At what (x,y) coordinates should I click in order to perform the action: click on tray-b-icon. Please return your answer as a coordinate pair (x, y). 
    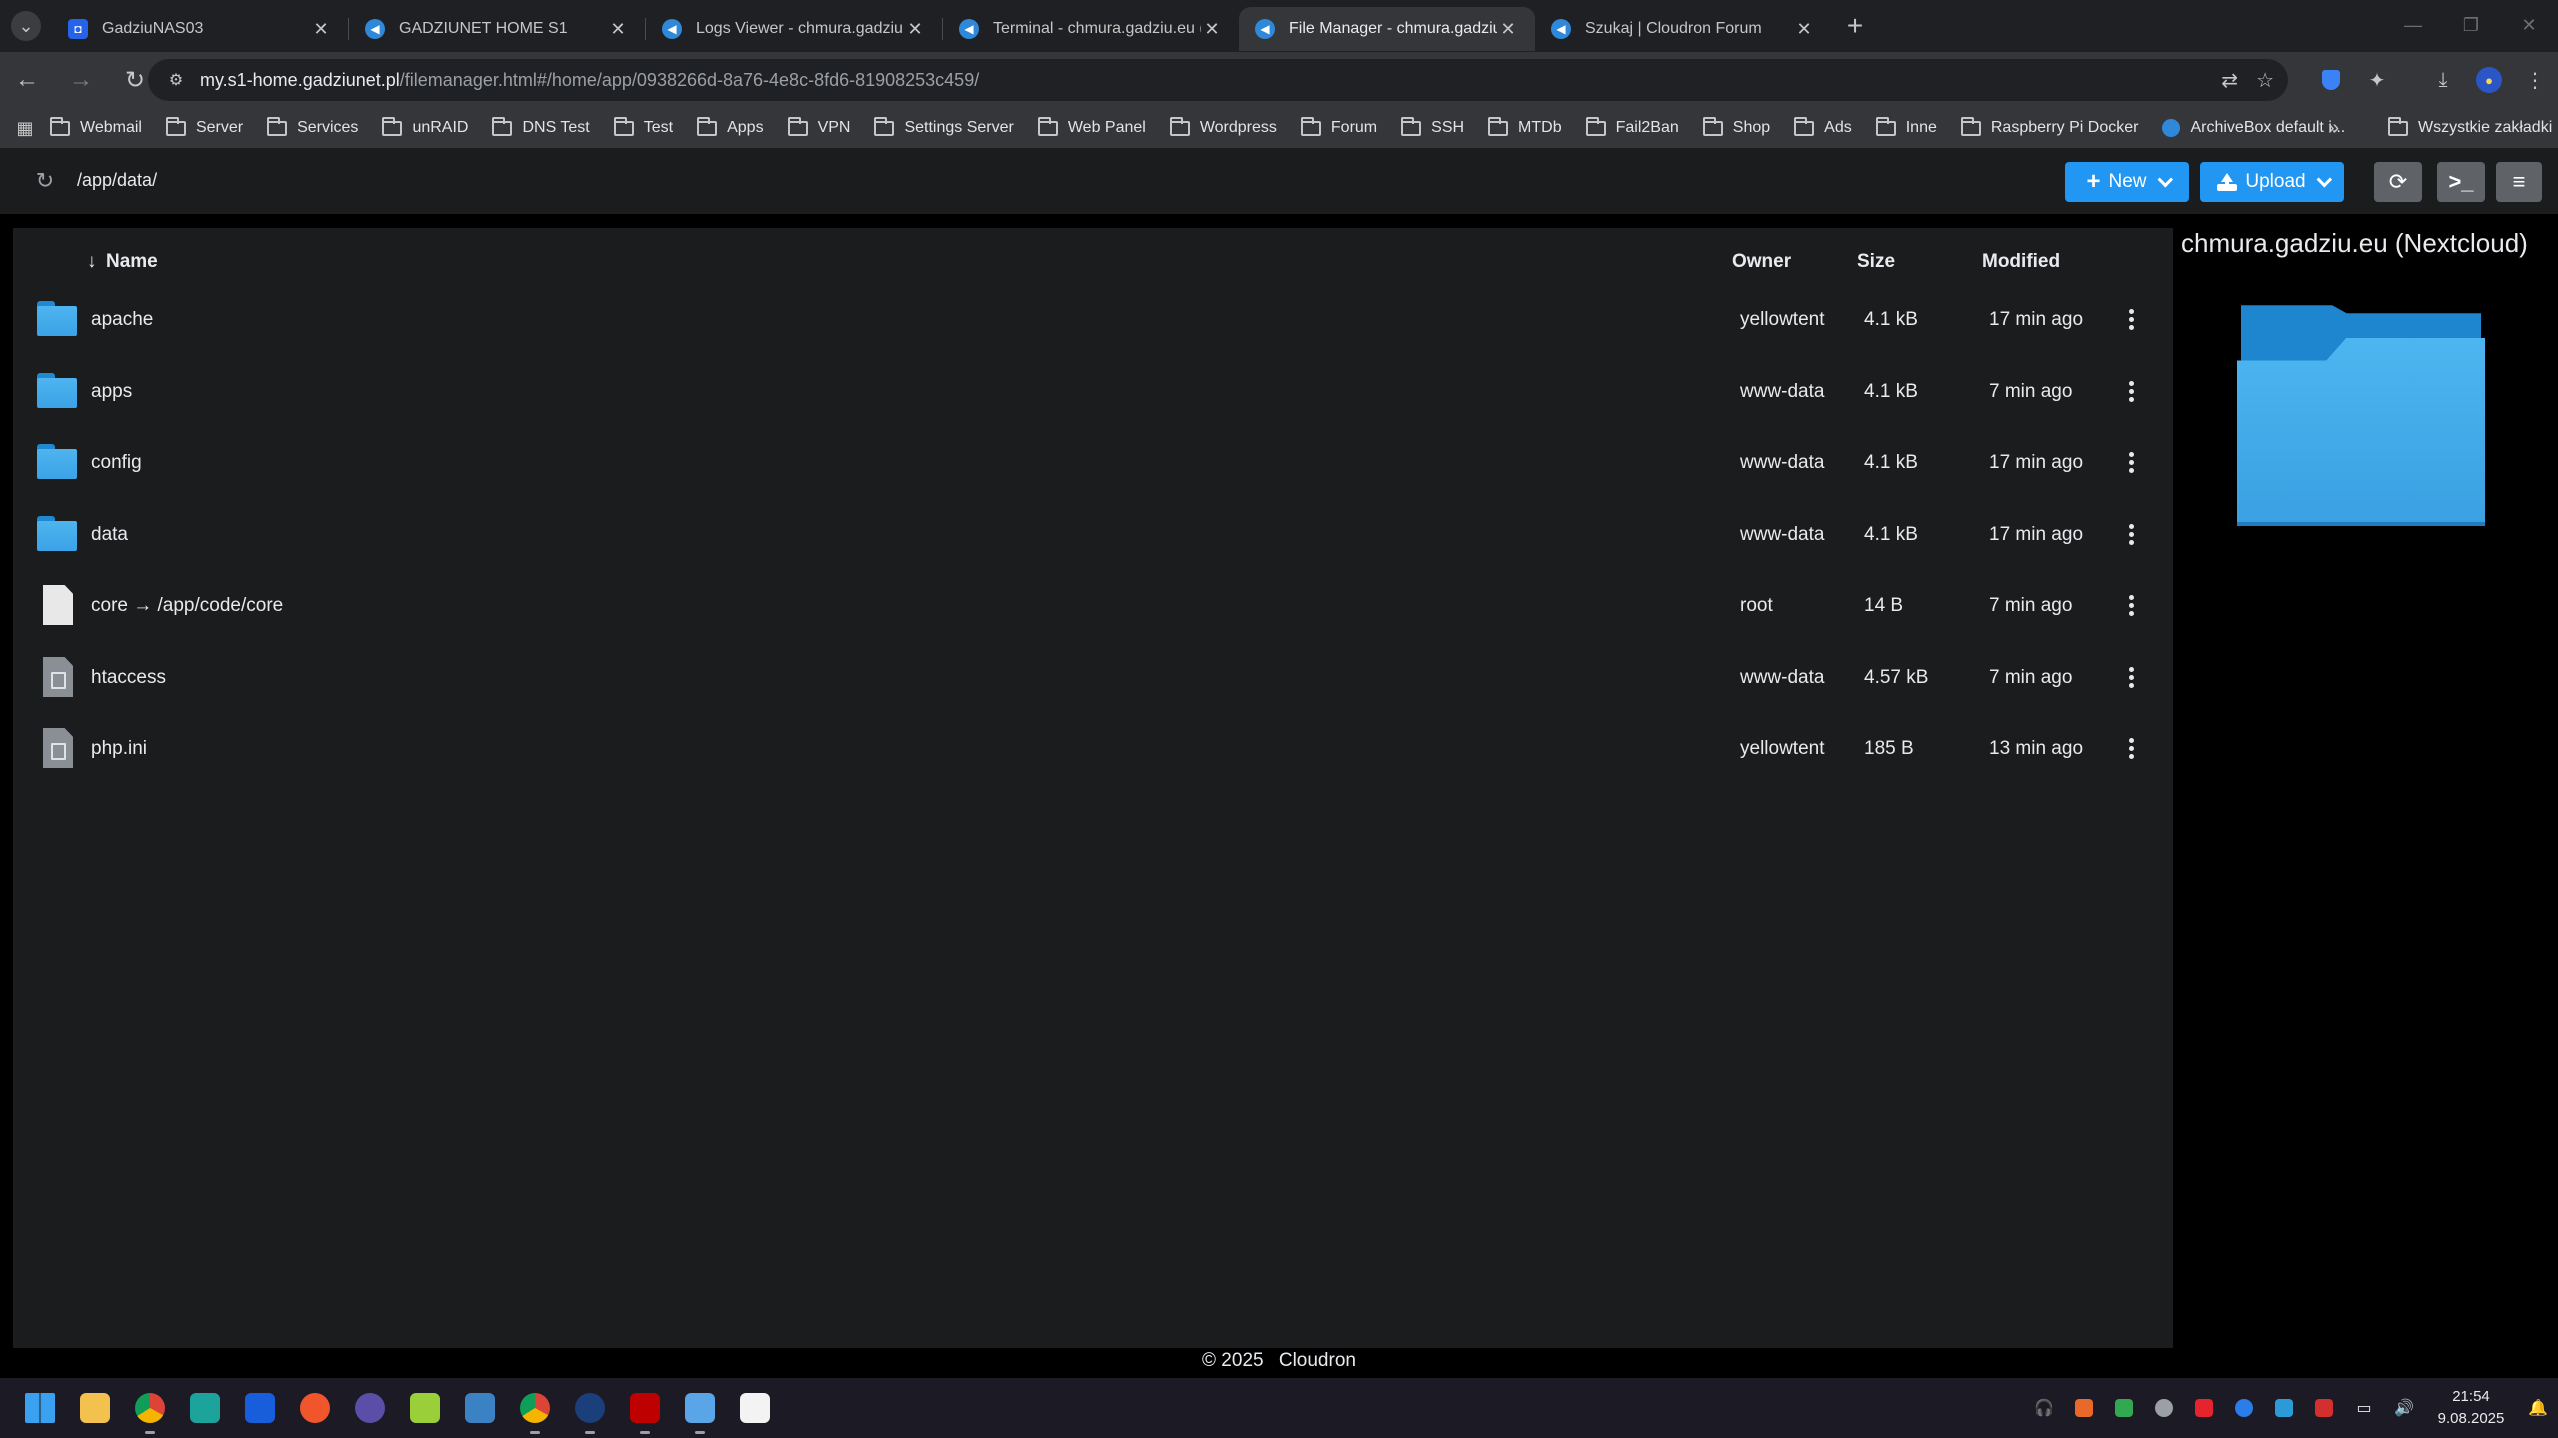
    Looking at the image, I should click on (2324, 1408).